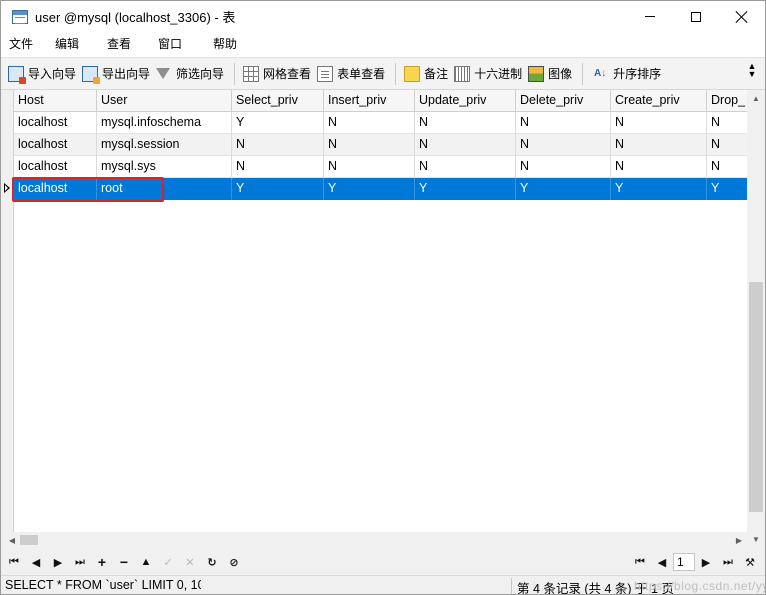 Image resolution: width=766 pixels, height=595 pixels. Describe the element at coordinates (58, 562) in the screenshot. I see `next-record-icon: ▶` at that location.